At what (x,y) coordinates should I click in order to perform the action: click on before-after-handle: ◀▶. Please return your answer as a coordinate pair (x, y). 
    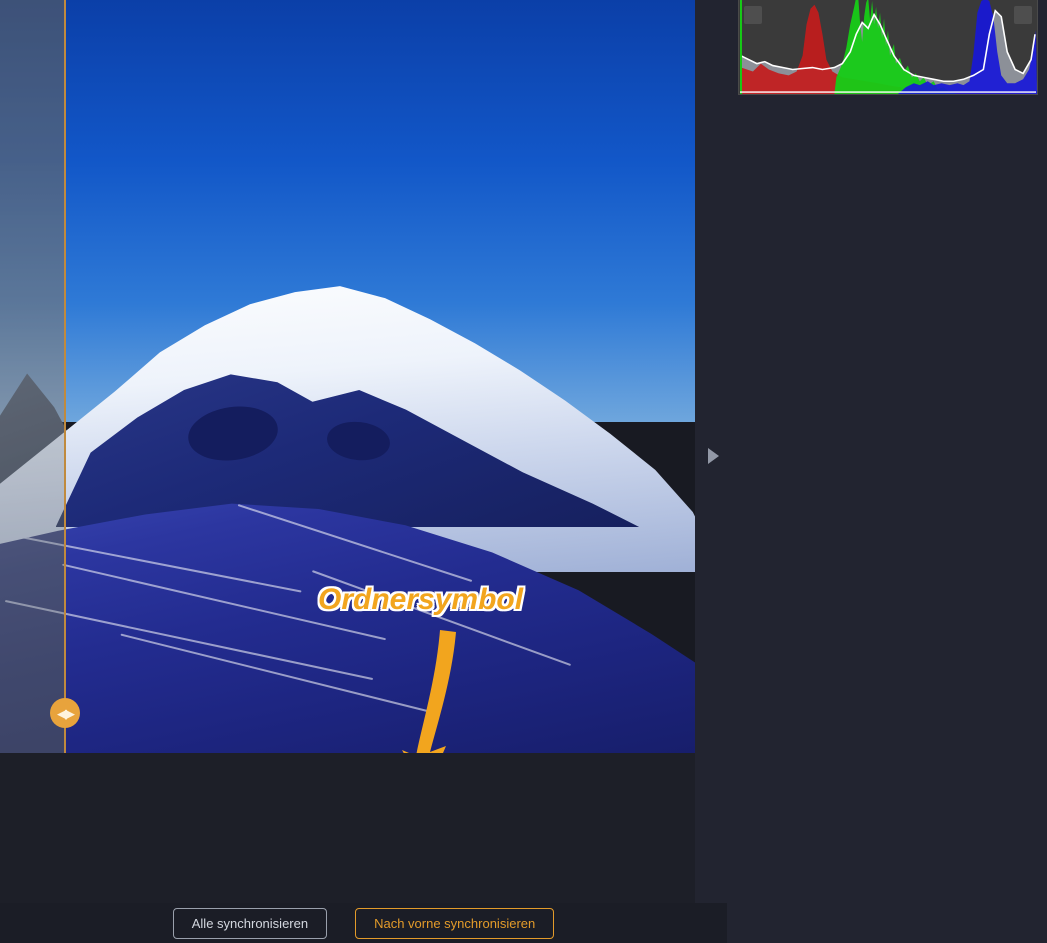
    Looking at the image, I should click on (65, 713).